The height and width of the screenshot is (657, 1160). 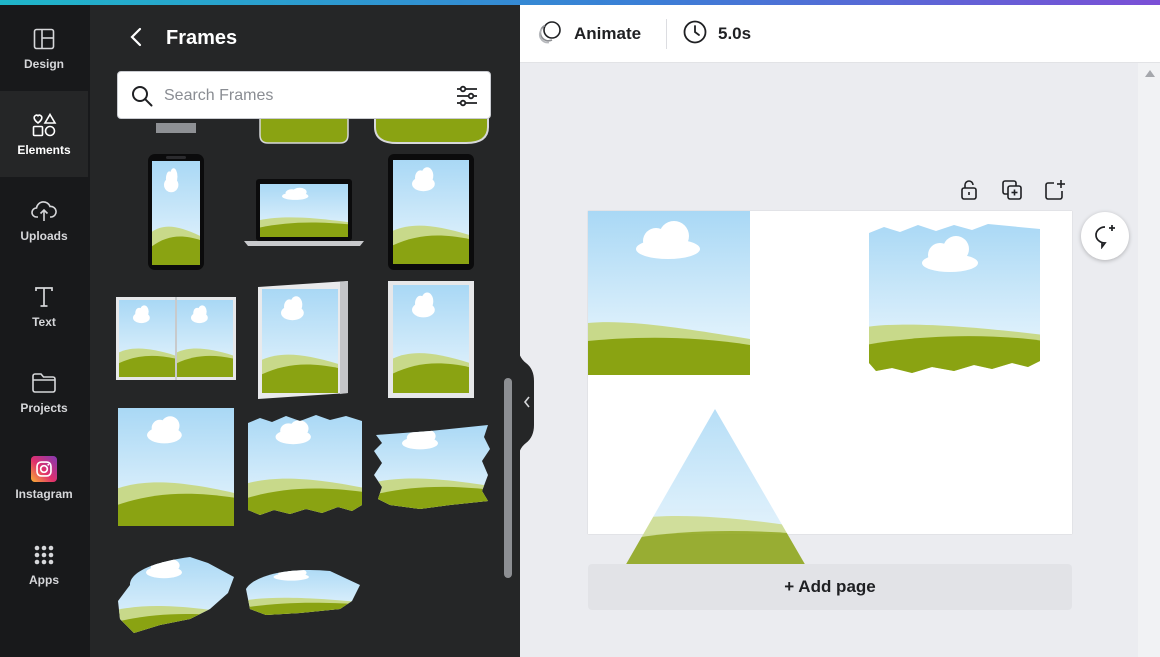 I want to click on rail-item-projects: Projects, so click(x=44, y=392).